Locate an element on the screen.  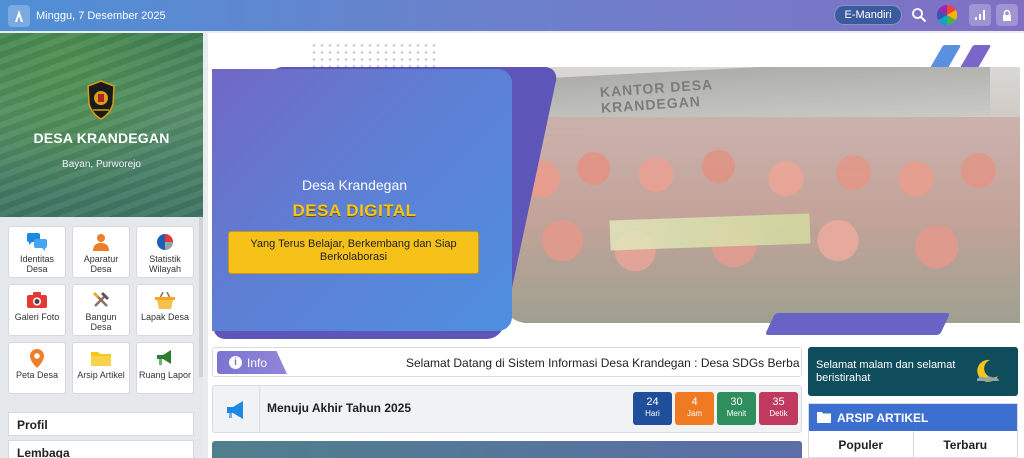
tools-icon is located at coordinates (101, 300).